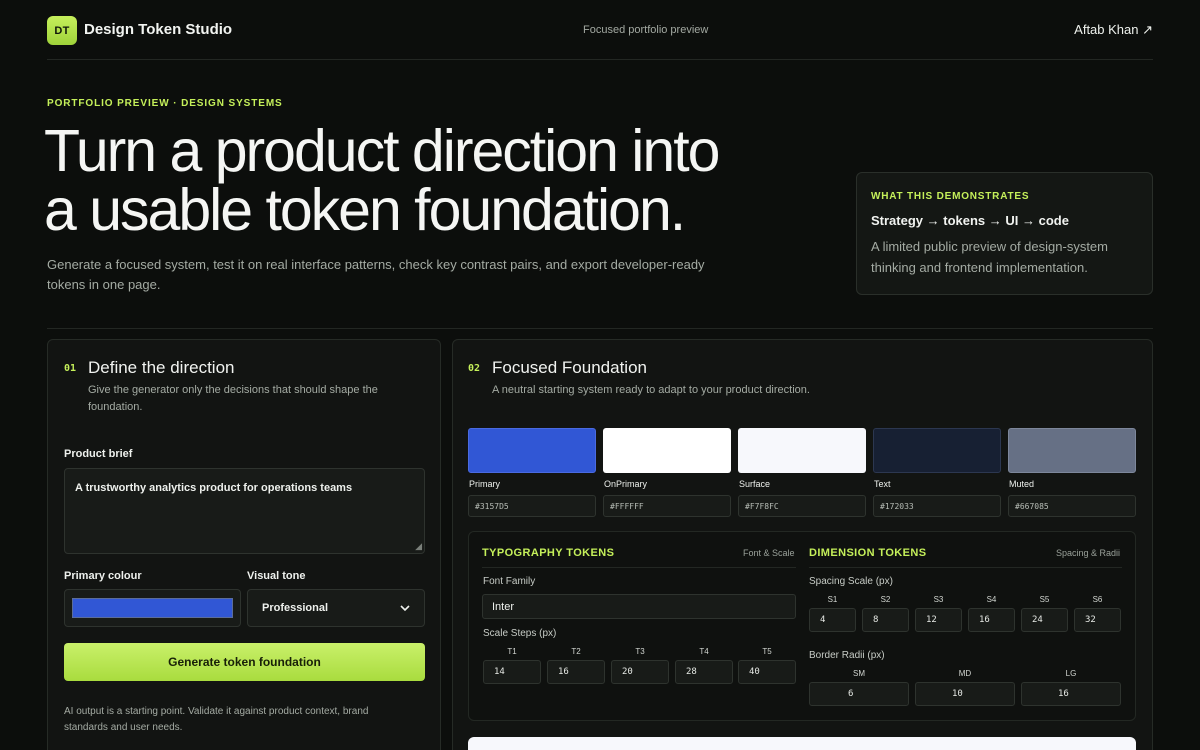  Describe the element at coordinates (520, 633) in the screenshot. I see `scale-steps-label: Scale Steps (px)` at that location.